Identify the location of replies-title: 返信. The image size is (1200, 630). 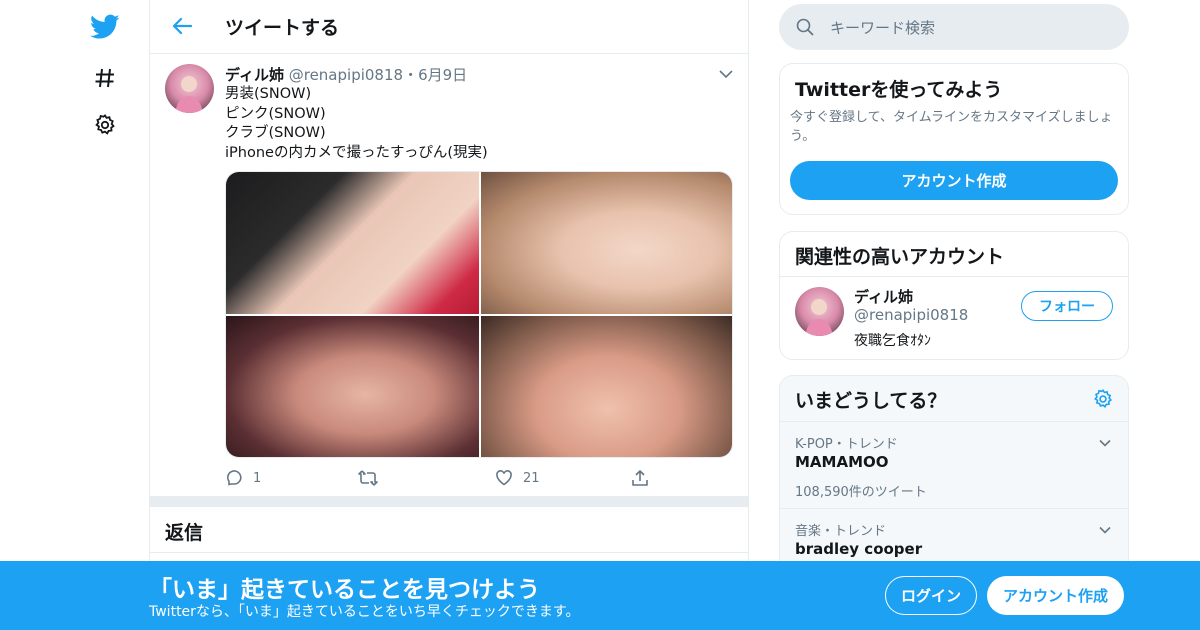
(184, 533).